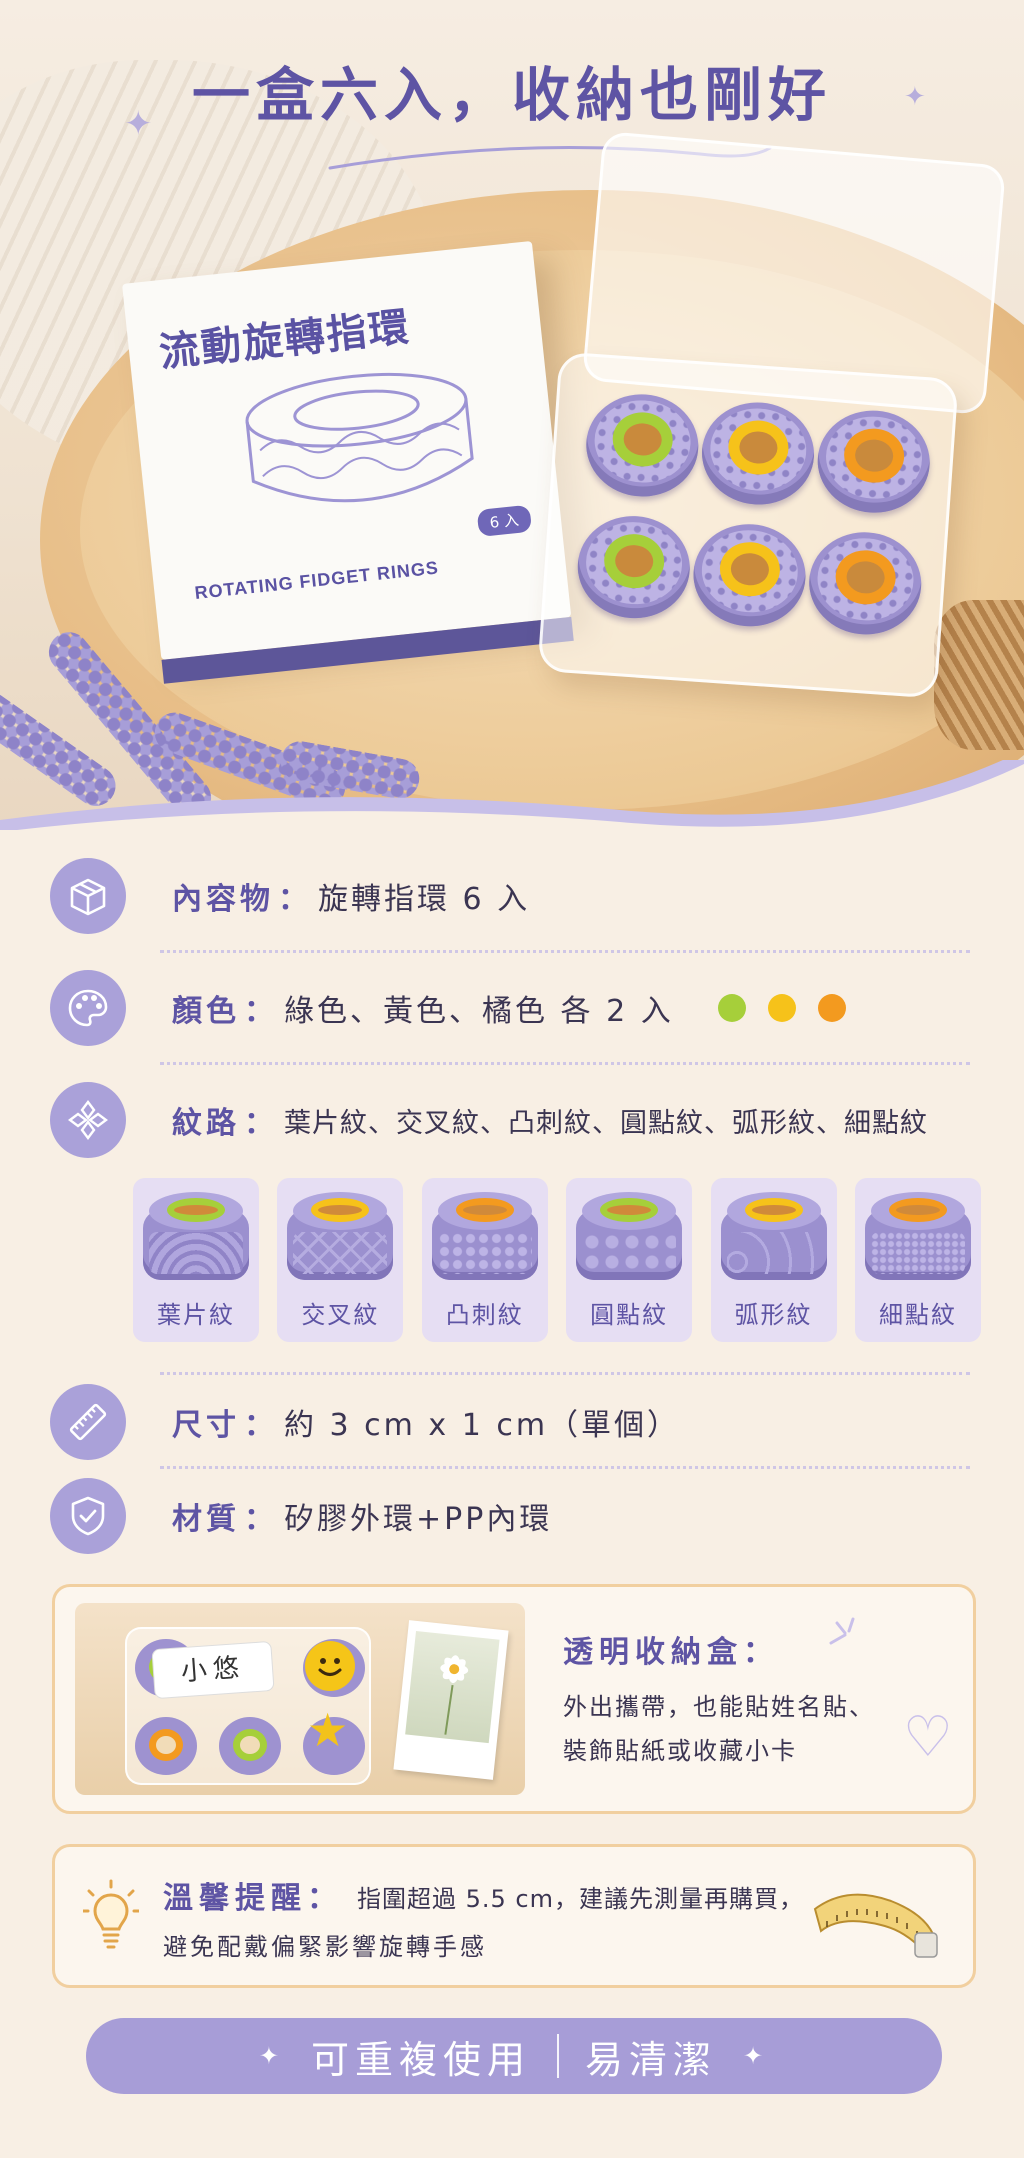 Image resolution: width=1024 pixels, height=2158 pixels. What do you see at coordinates (719, 1707) in the screenshot?
I see `storage-desc-line: 外出攜帶，也能貼姓名貼、` at bounding box center [719, 1707].